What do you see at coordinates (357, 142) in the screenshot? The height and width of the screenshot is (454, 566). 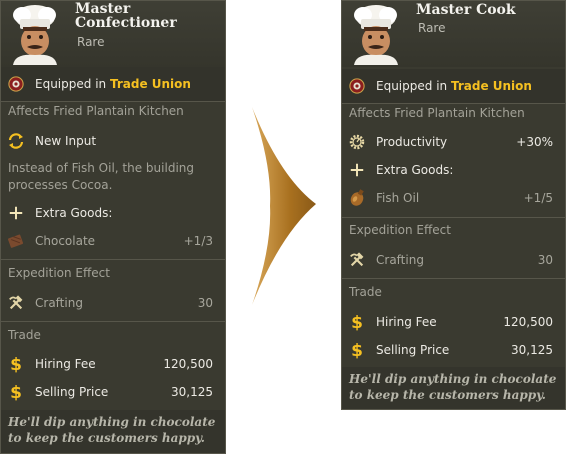 I see `gear-productivity-icon` at bounding box center [357, 142].